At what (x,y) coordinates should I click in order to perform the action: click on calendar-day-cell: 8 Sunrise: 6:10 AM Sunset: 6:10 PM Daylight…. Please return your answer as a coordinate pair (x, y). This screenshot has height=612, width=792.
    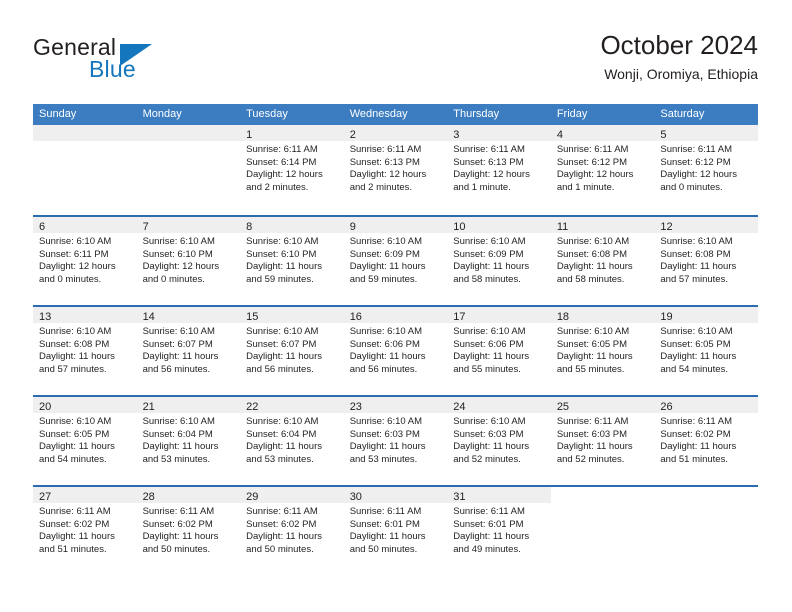
    Looking at the image, I should click on (292, 261).